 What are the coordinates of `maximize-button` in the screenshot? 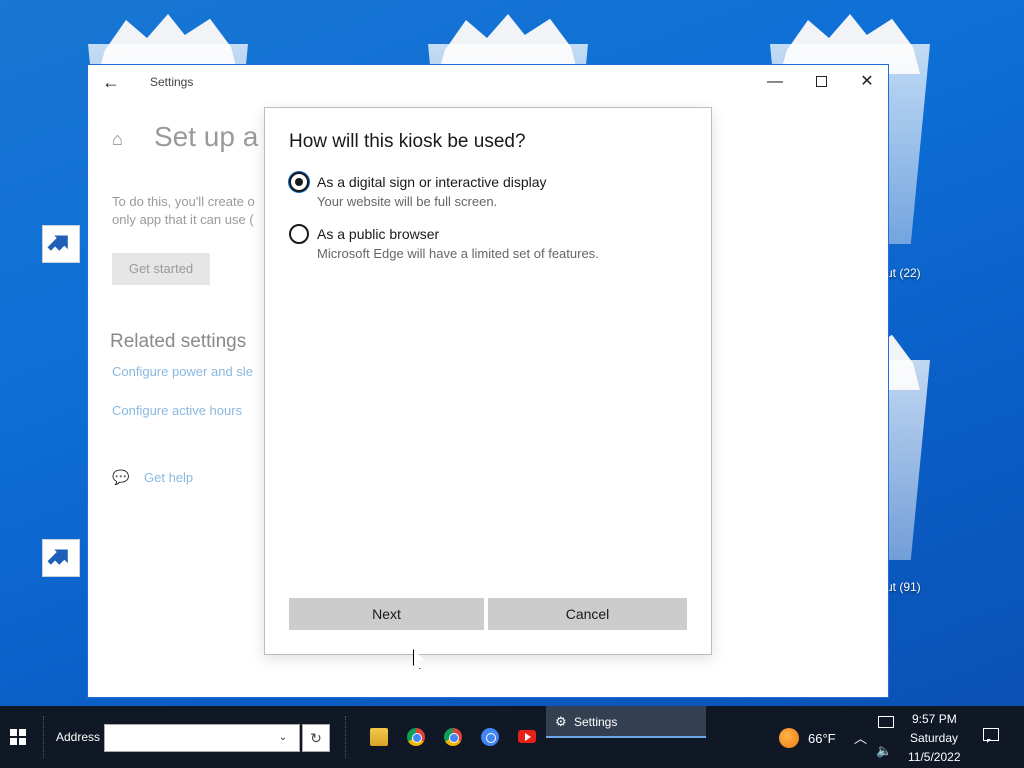 It's located at (821, 82).